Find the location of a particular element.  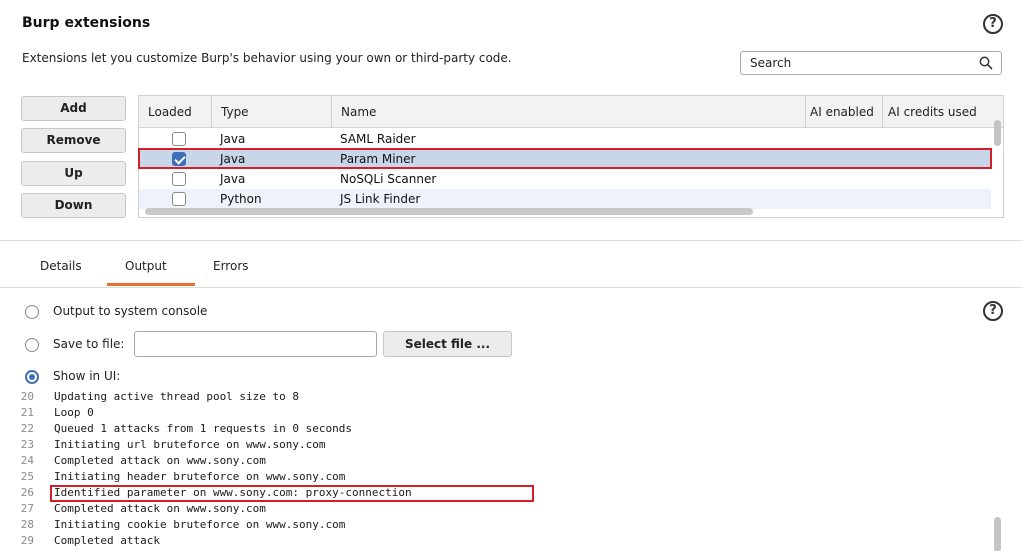

line-number: 21 is located at coordinates (27, 412).